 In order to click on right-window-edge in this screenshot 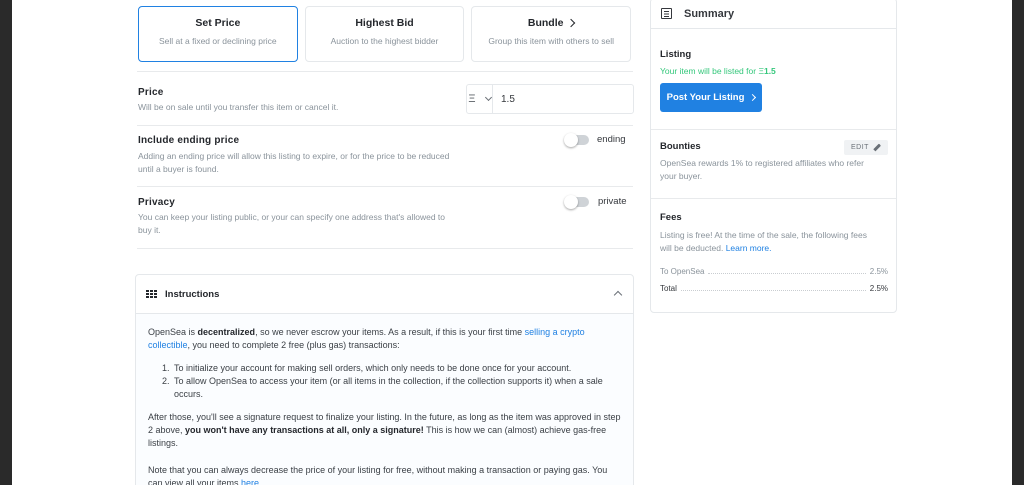, I will do `click(1018, 242)`.